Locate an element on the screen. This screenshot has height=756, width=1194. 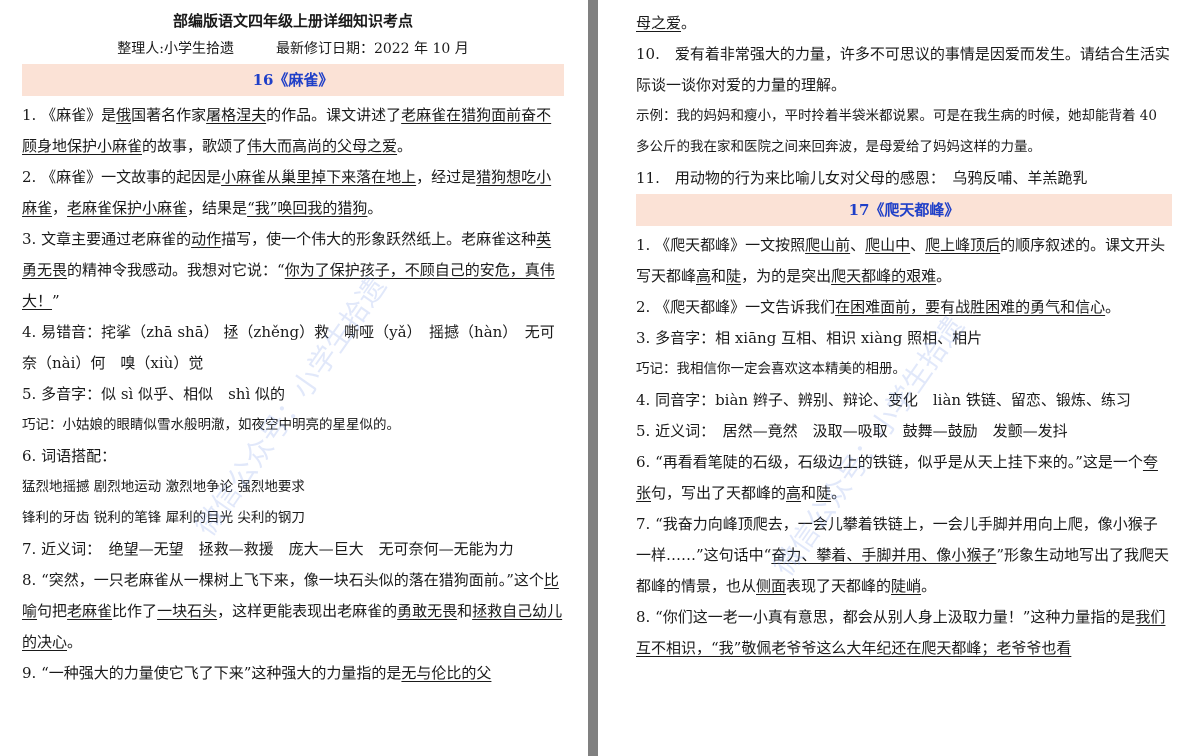
continued-text: 母之爱。 is located at coordinates (666, 23).